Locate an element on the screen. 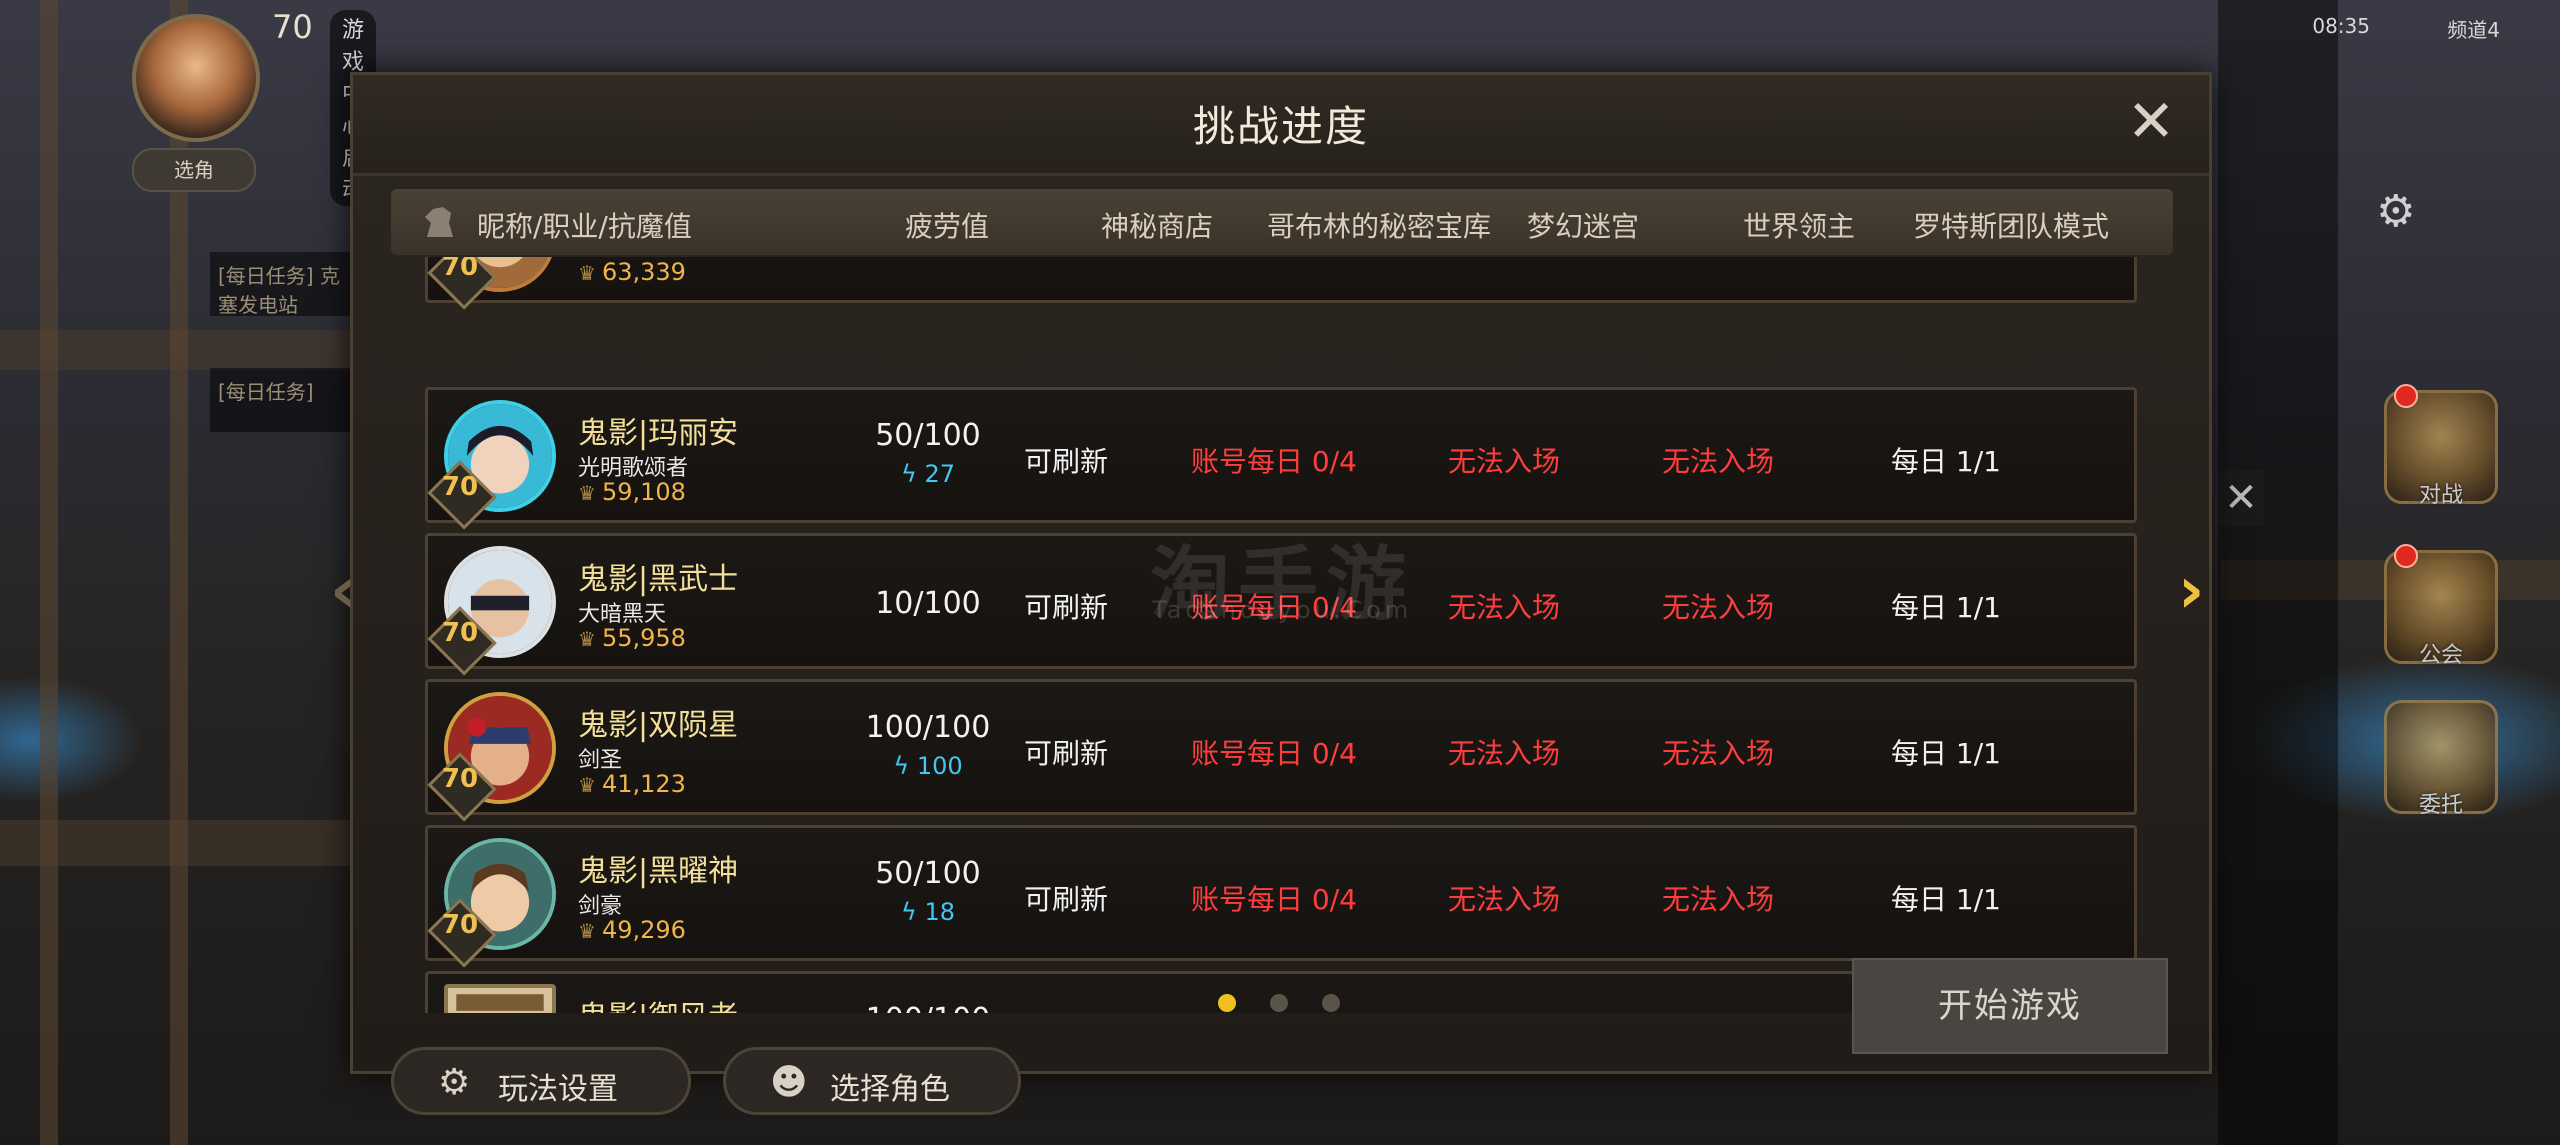  anti-magic-number: 59,108 is located at coordinates (643, 492).